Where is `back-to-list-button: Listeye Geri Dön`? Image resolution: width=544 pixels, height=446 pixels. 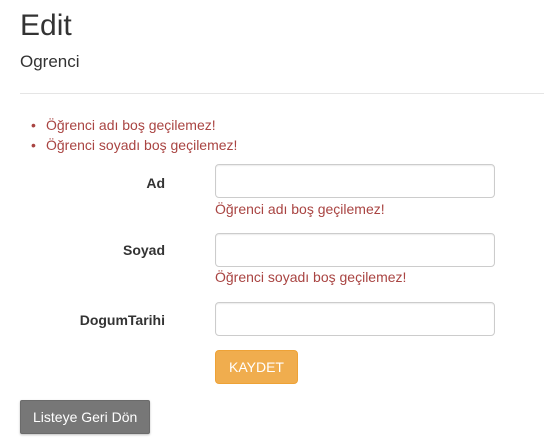 back-to-list-button: Listeye Geri Dön is located at coordinates (85, 417).